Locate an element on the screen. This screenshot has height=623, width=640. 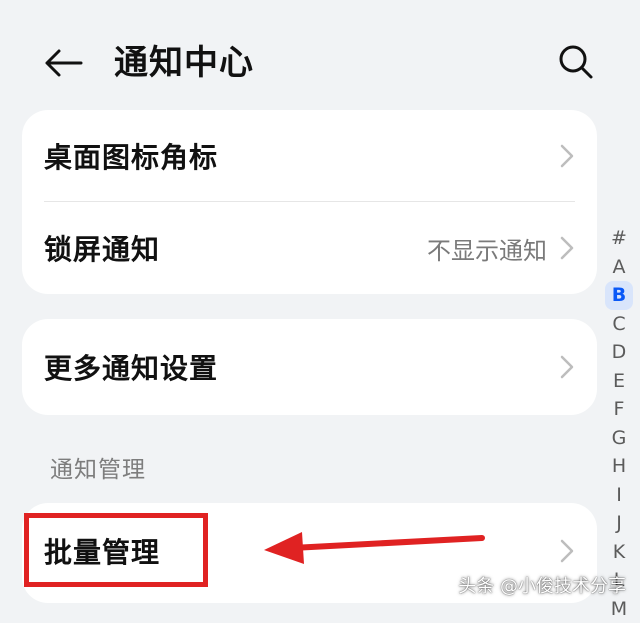
row-label: 桌面图标角标 is located at coordinates (131, 156).